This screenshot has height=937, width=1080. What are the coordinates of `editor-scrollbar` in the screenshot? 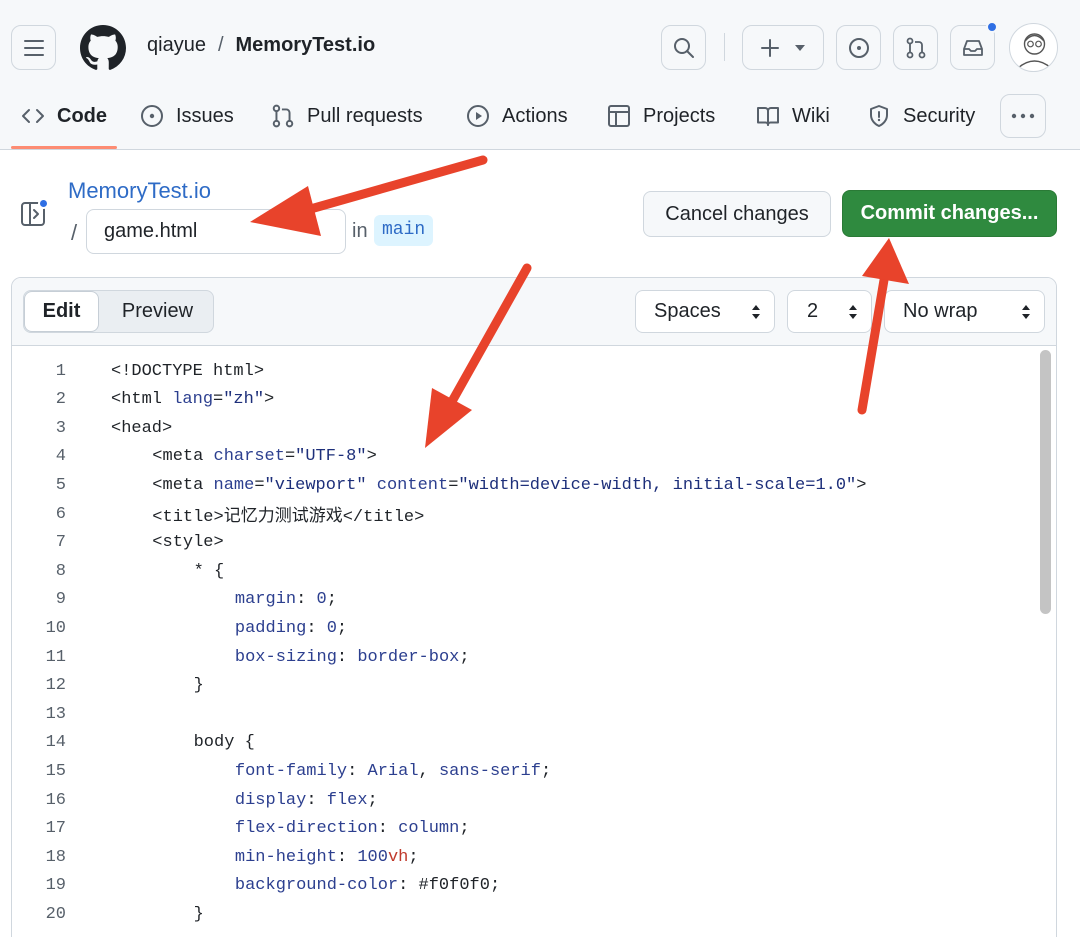 It's located at (1045, 482).